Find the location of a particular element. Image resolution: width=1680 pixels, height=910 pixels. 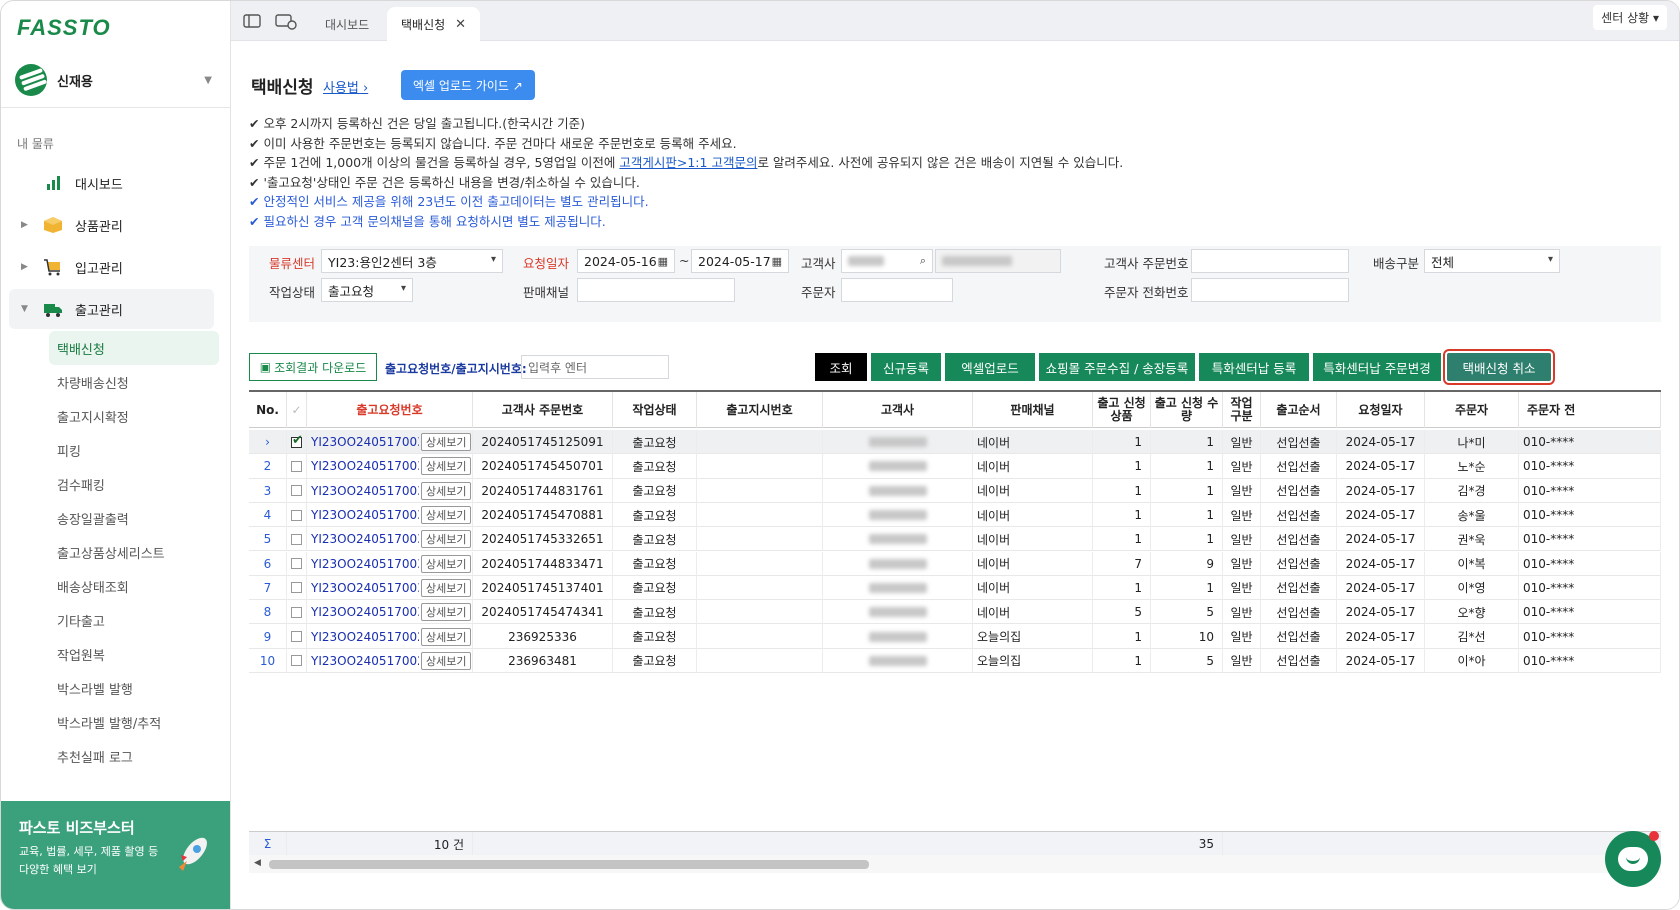

submenu-item: 출고상품상세리스트 is located at coordinates (134, 552).